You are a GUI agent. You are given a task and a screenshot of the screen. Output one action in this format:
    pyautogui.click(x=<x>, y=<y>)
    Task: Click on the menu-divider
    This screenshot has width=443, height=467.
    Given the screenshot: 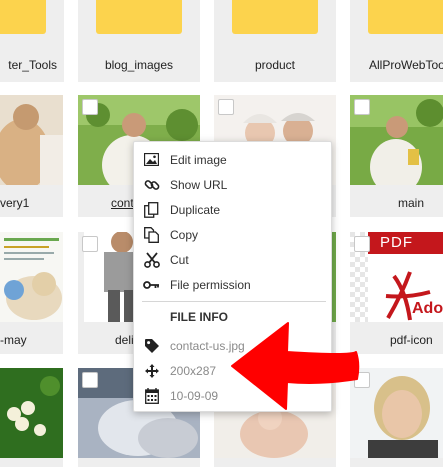 What is the action you would take?
    pyautogui.click(x=234, y=301)
    